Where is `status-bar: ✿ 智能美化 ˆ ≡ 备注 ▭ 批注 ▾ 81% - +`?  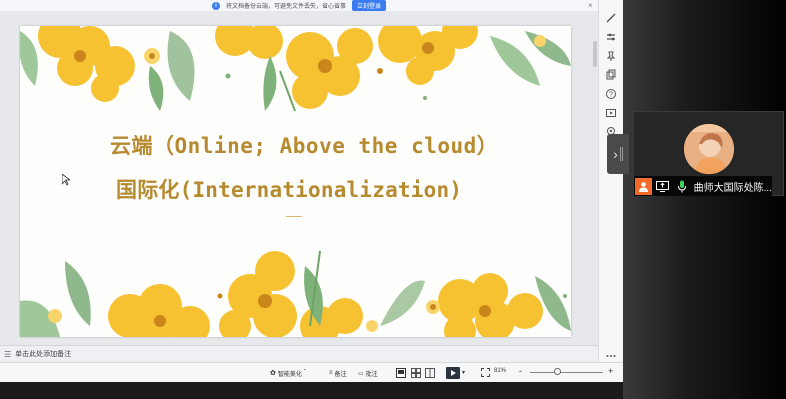
status-bar: ✿ 智能美化 ˆ ≡ 备注 ▭ 批注 ▾ 81% - + is located at coordinates (311, 372).